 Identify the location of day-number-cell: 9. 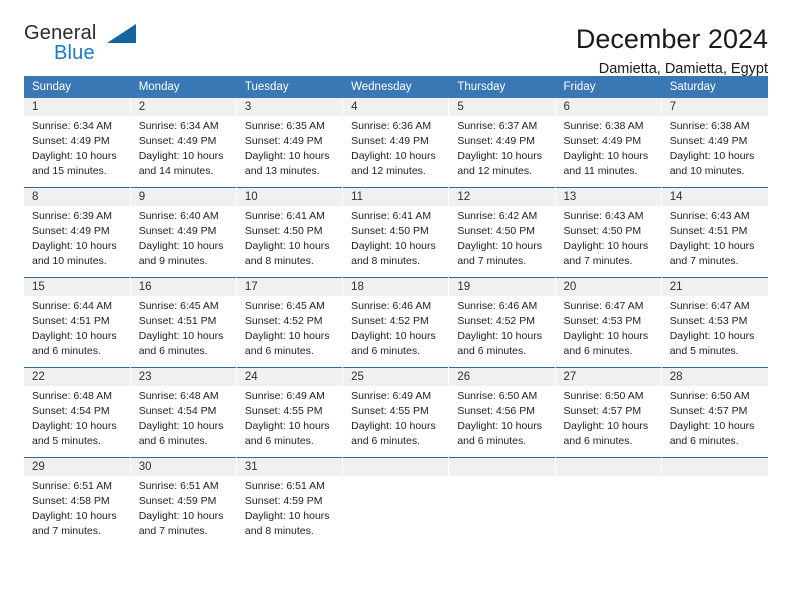
(183, 196).